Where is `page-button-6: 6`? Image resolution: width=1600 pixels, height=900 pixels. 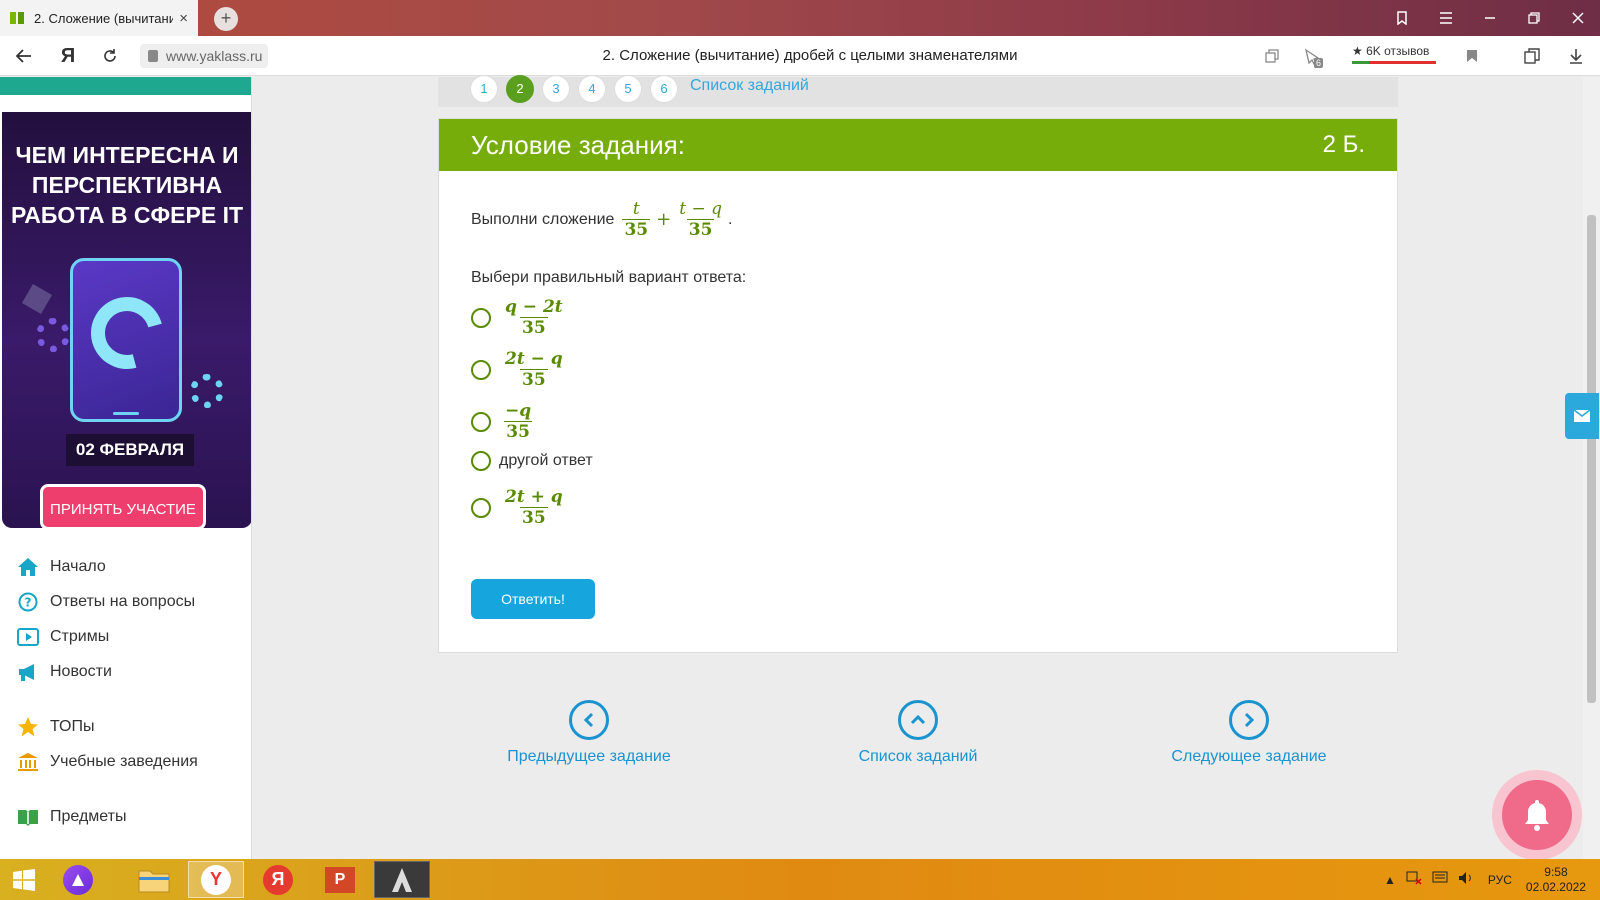
page-button-6: 6 is located at coordinates (664, 89).